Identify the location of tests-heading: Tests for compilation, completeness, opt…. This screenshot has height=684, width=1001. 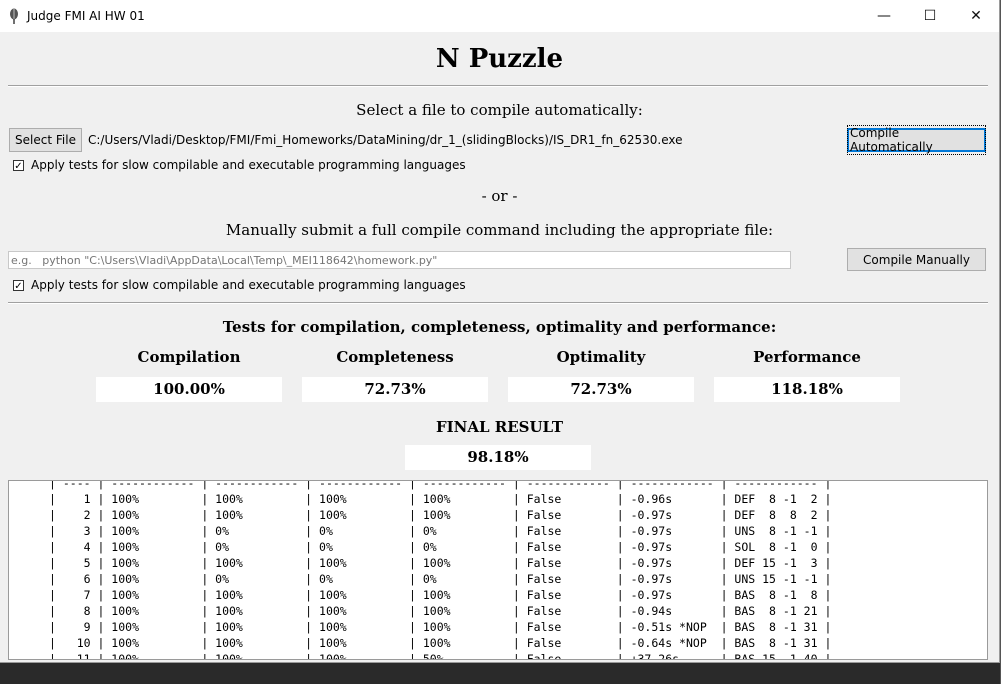
(499, 327).